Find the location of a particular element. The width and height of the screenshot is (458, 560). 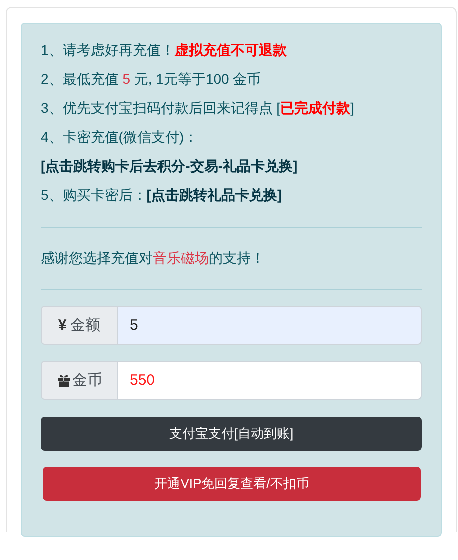

notice-text: 2、最低充值 5 元, 1元等于100 金币 is located at coordinates (151, 79).